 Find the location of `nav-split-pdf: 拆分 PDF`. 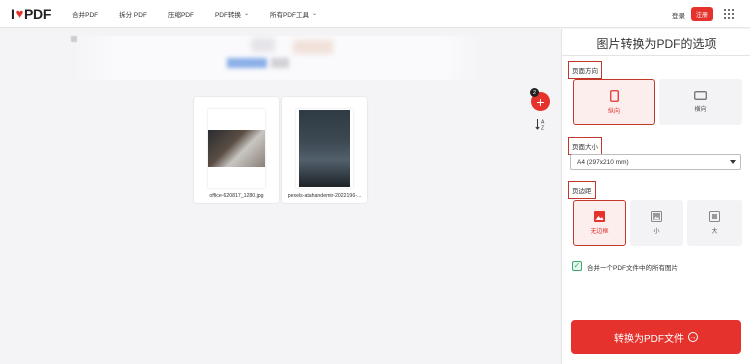

nav-split-pdf: 拆分 PDF is located at coordinates (133, 14).